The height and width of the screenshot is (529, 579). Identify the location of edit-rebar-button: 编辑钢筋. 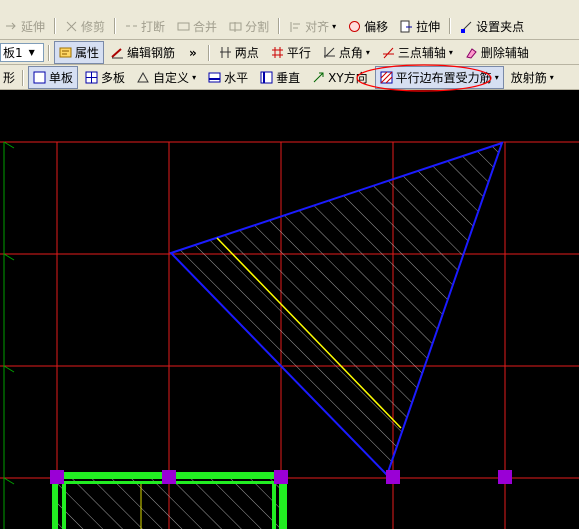
(143, 52).